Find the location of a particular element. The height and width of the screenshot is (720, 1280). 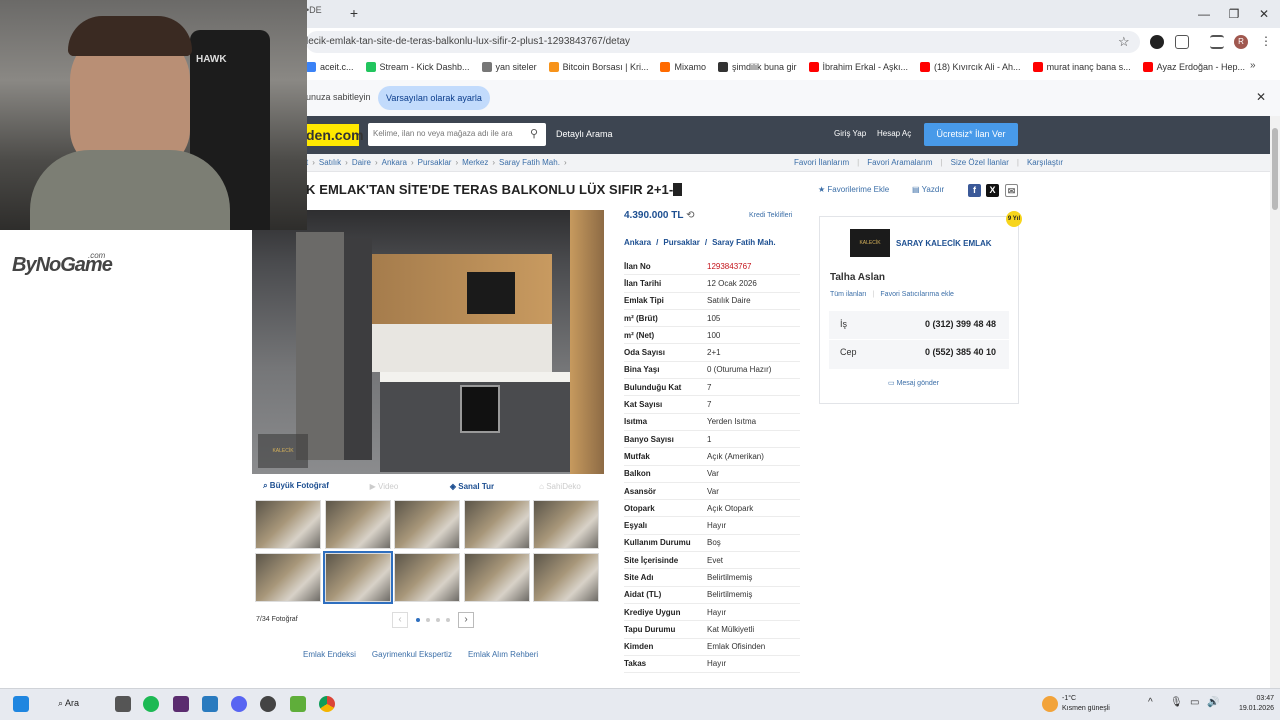

email-share-icon: ✉ is located at coordinates (1011, 190).